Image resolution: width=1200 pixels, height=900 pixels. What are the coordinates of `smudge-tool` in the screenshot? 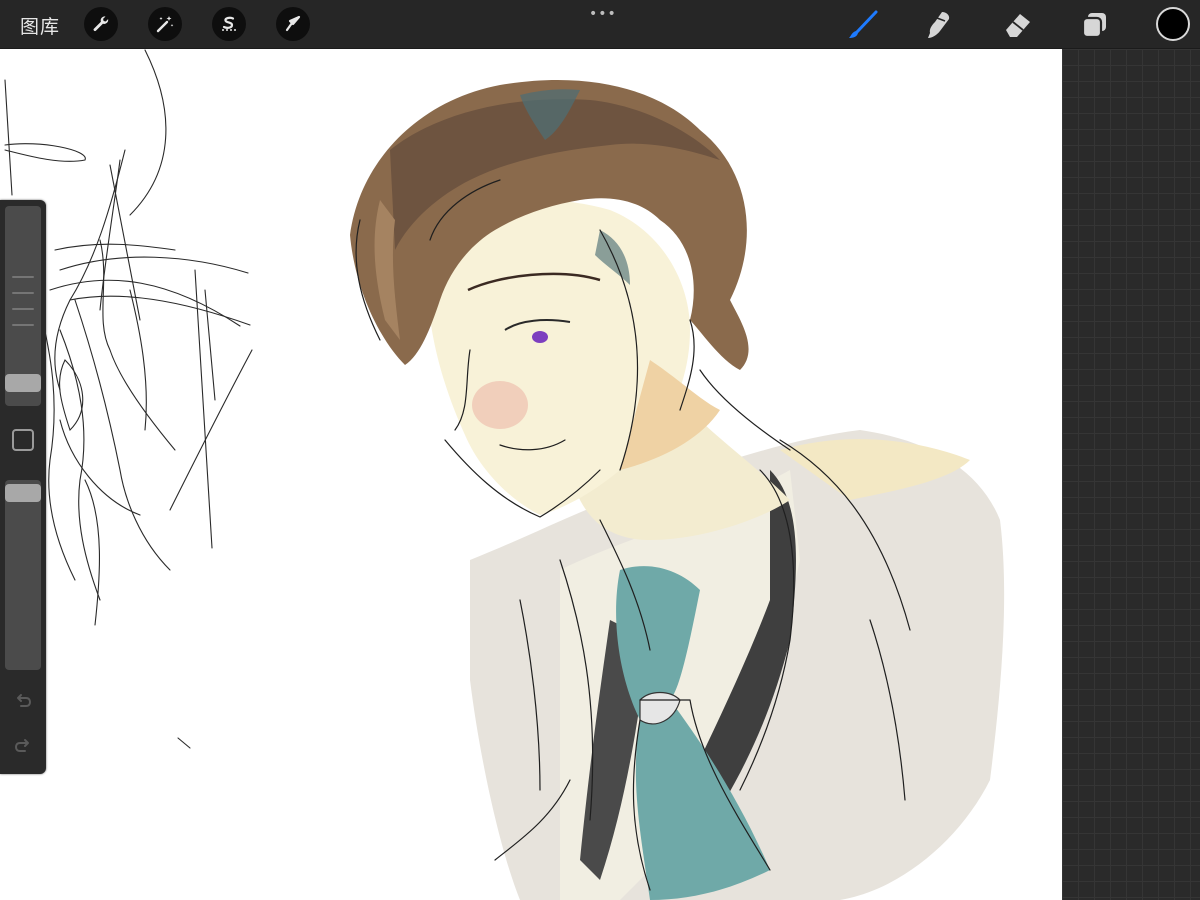 It's located at (939, 25).